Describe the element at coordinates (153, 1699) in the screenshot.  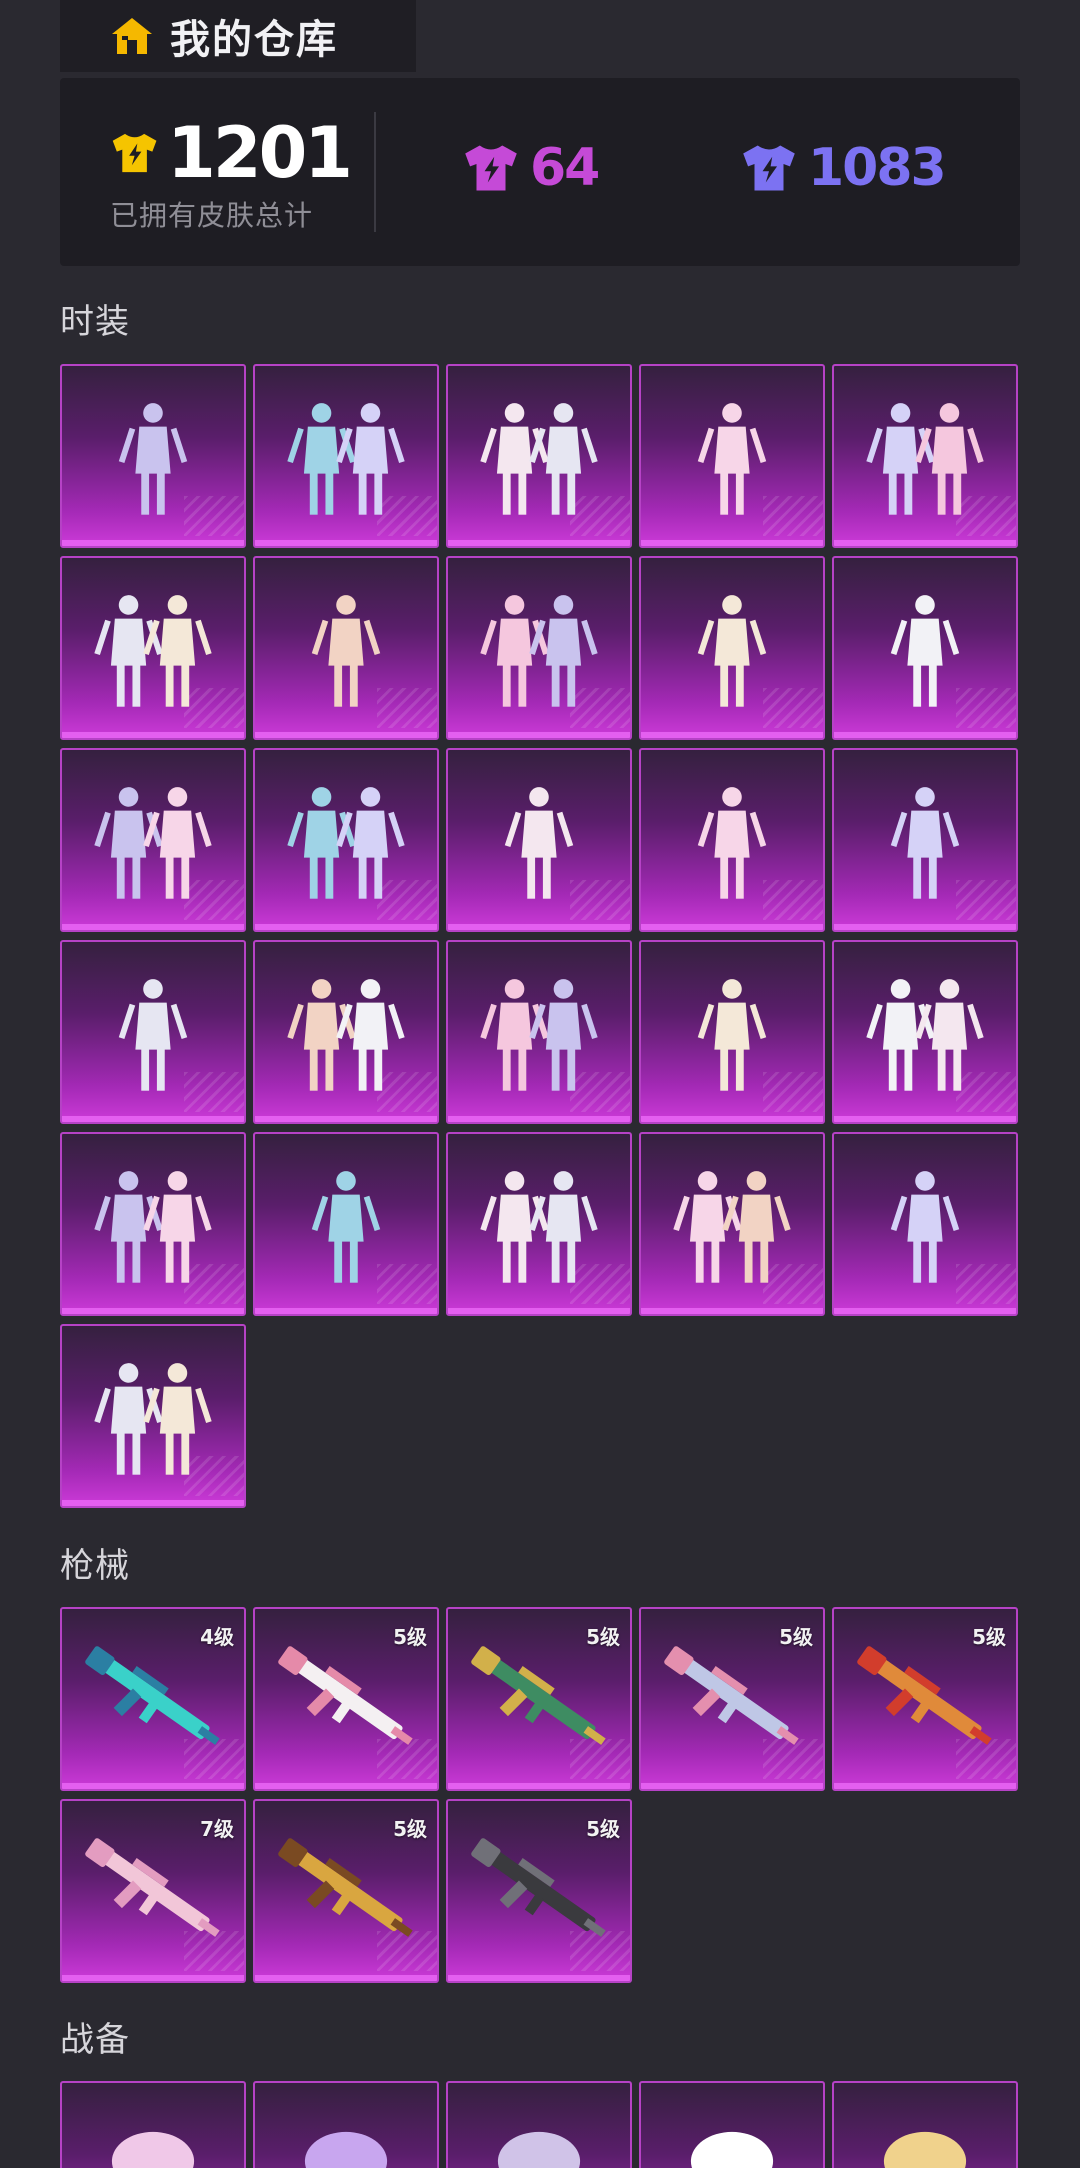
I see `weapon-item-tile: 4级` at that location.